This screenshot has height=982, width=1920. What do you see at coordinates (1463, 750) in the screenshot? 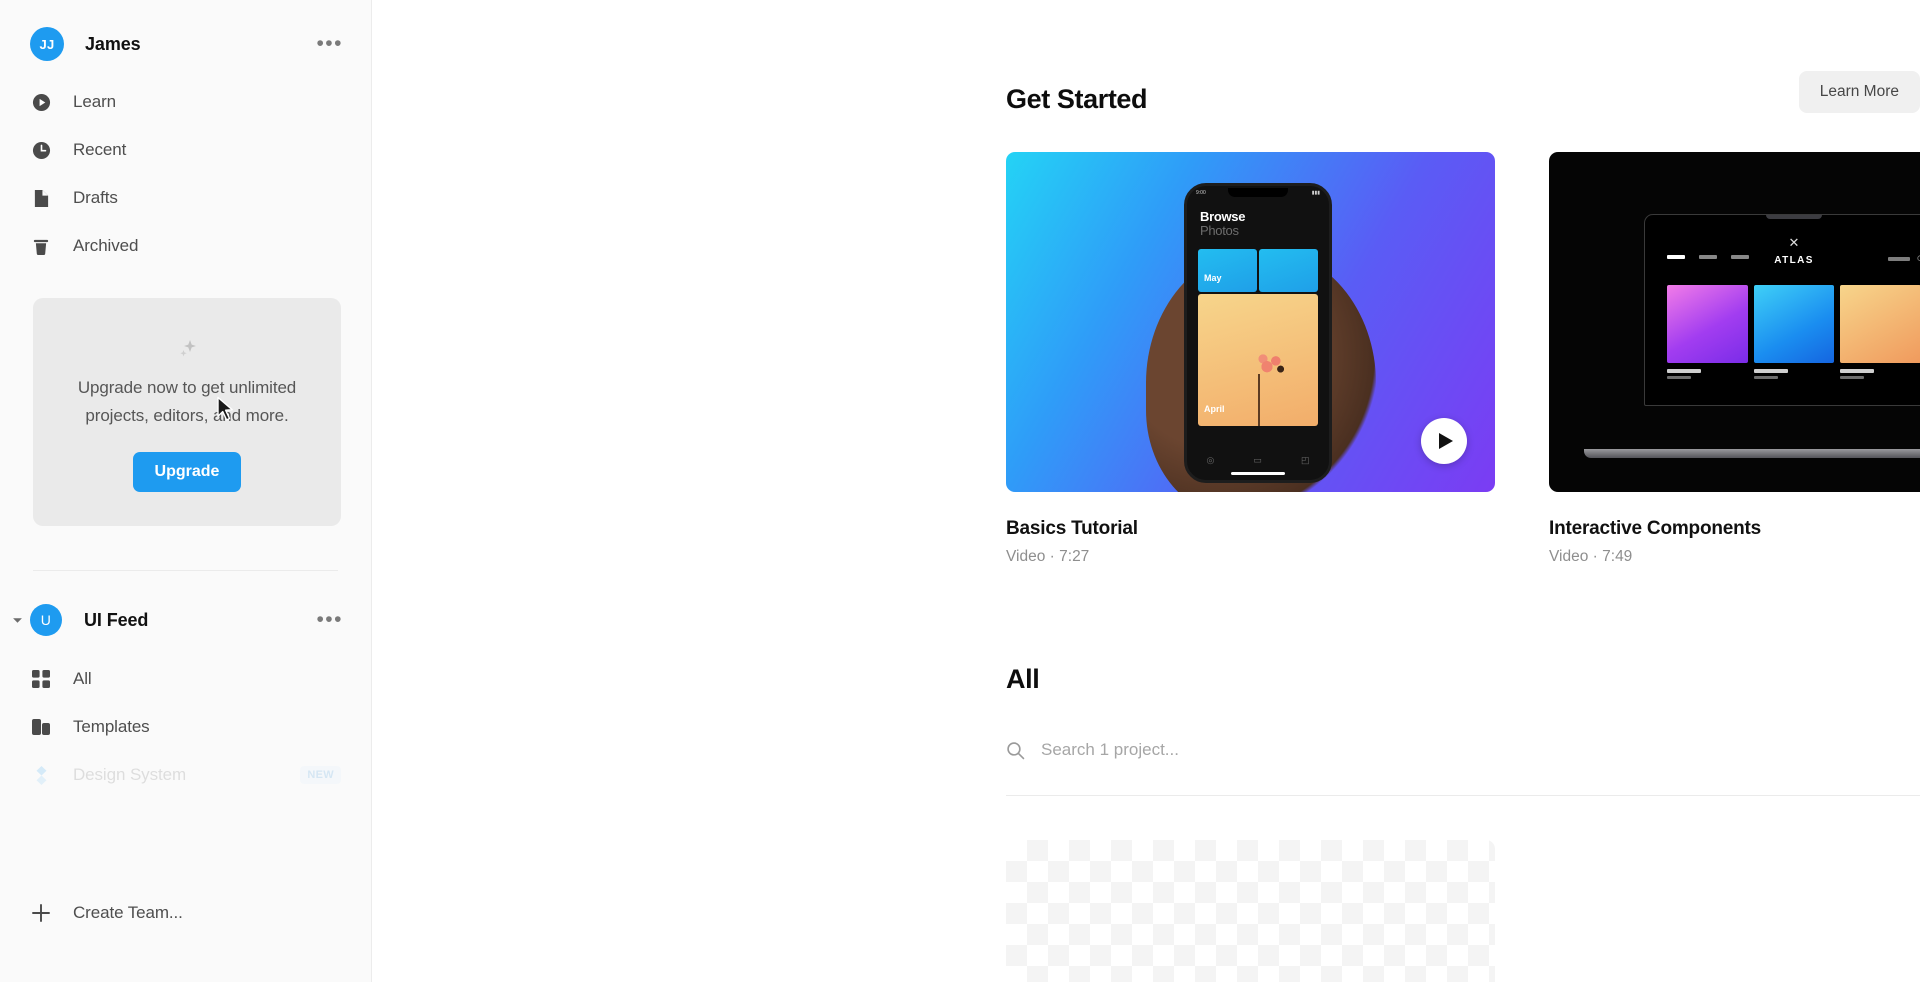
I see `search-row: Last viewed by me` at bounding box center [1463, 750].